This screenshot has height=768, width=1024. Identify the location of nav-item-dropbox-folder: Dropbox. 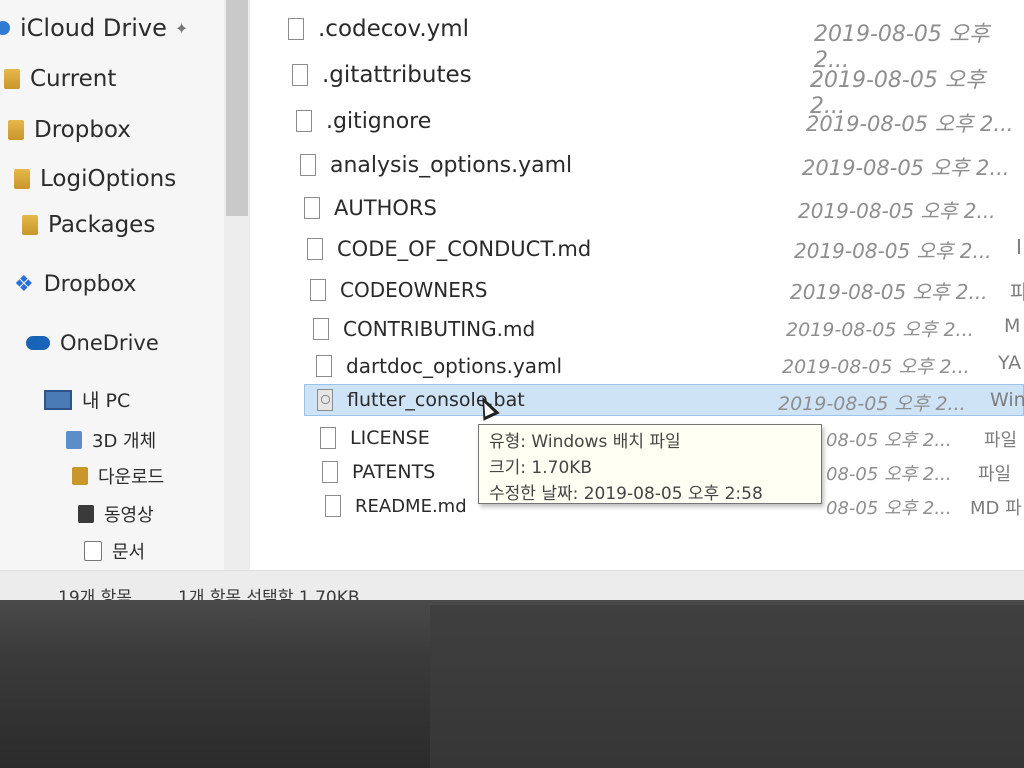
(69, 130).